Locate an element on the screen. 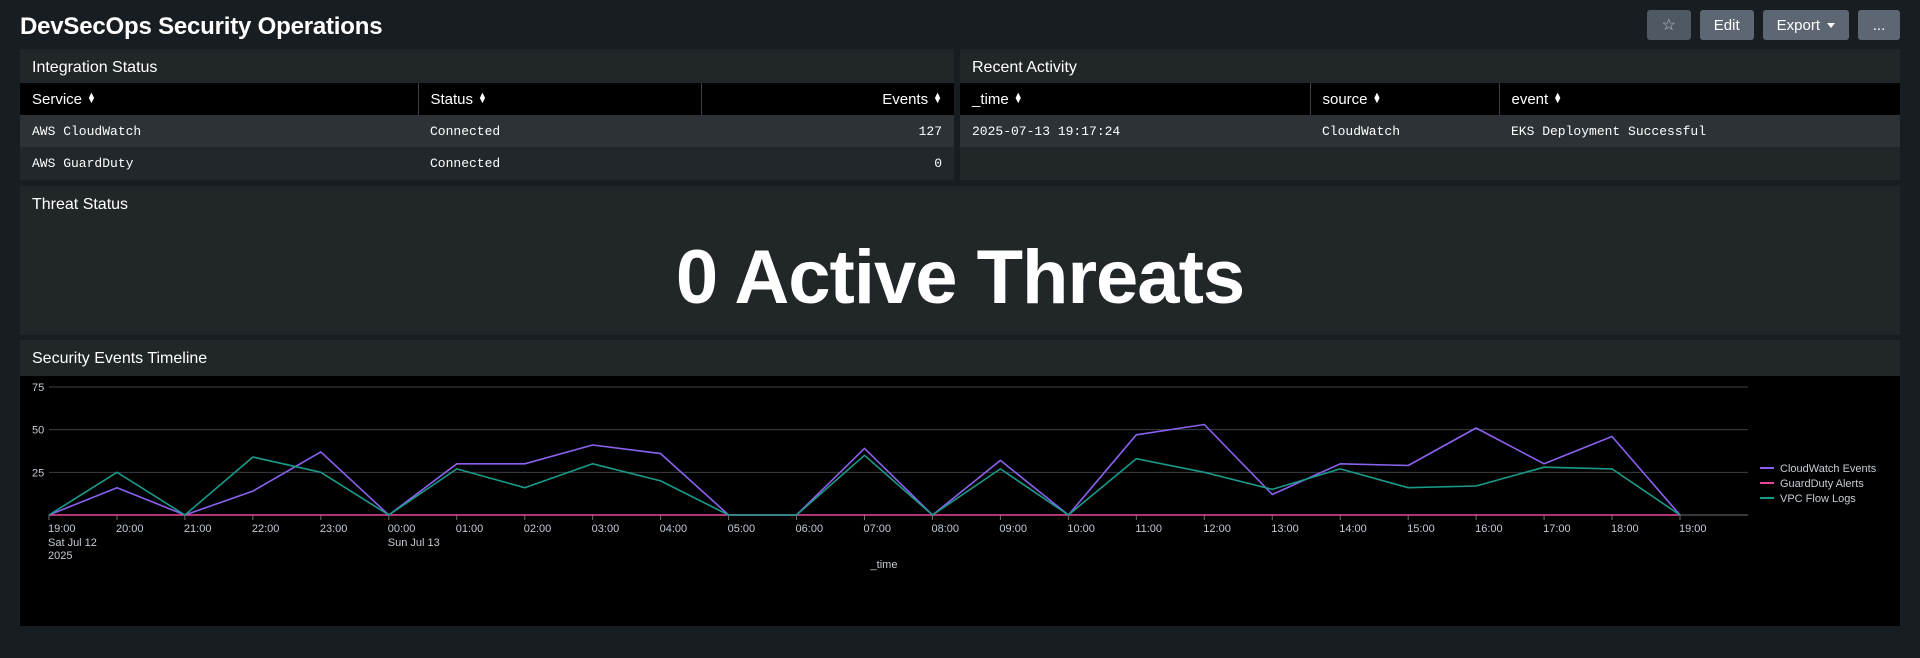 The image size is (1920, 658). dashboard-title: DevSecOps Security Operations is located at coordinates (201, 26).